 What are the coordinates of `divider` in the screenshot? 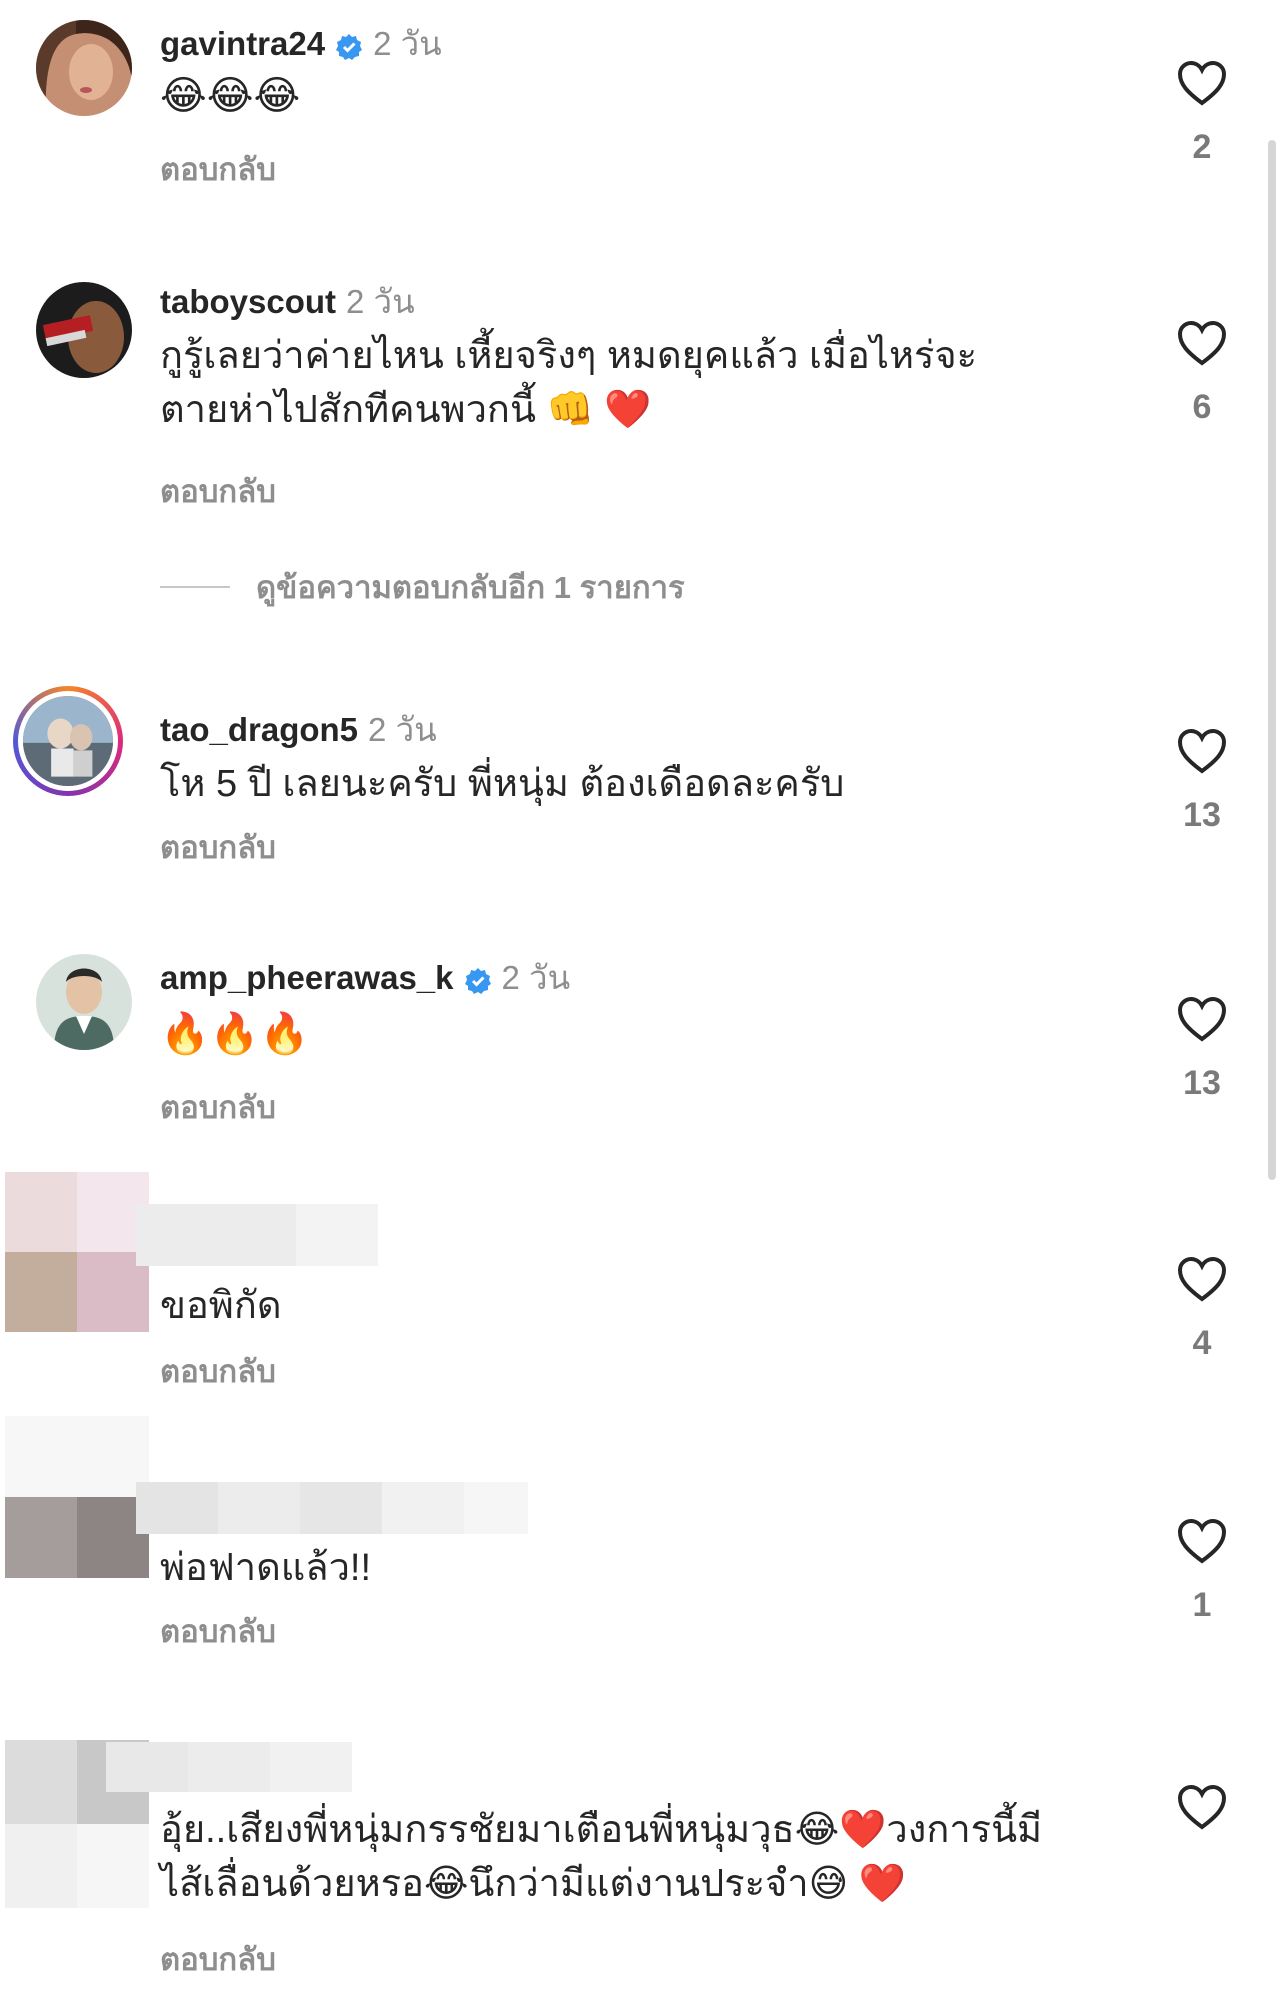 It's located at (195, 587).